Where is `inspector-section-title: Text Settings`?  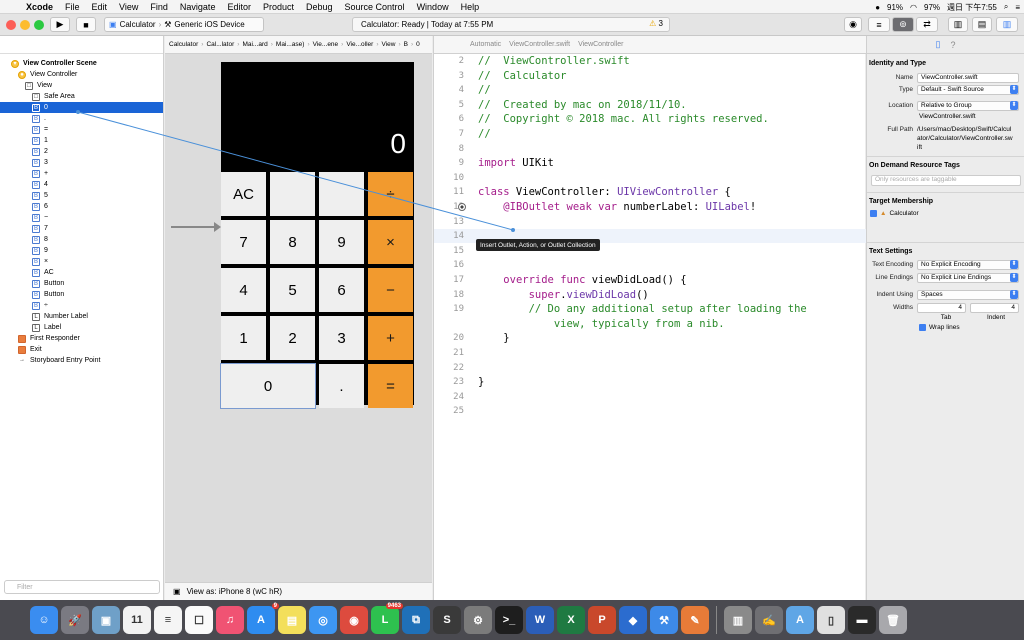 inspector-section-title: Text Settings is located at coordinates (891, 251).